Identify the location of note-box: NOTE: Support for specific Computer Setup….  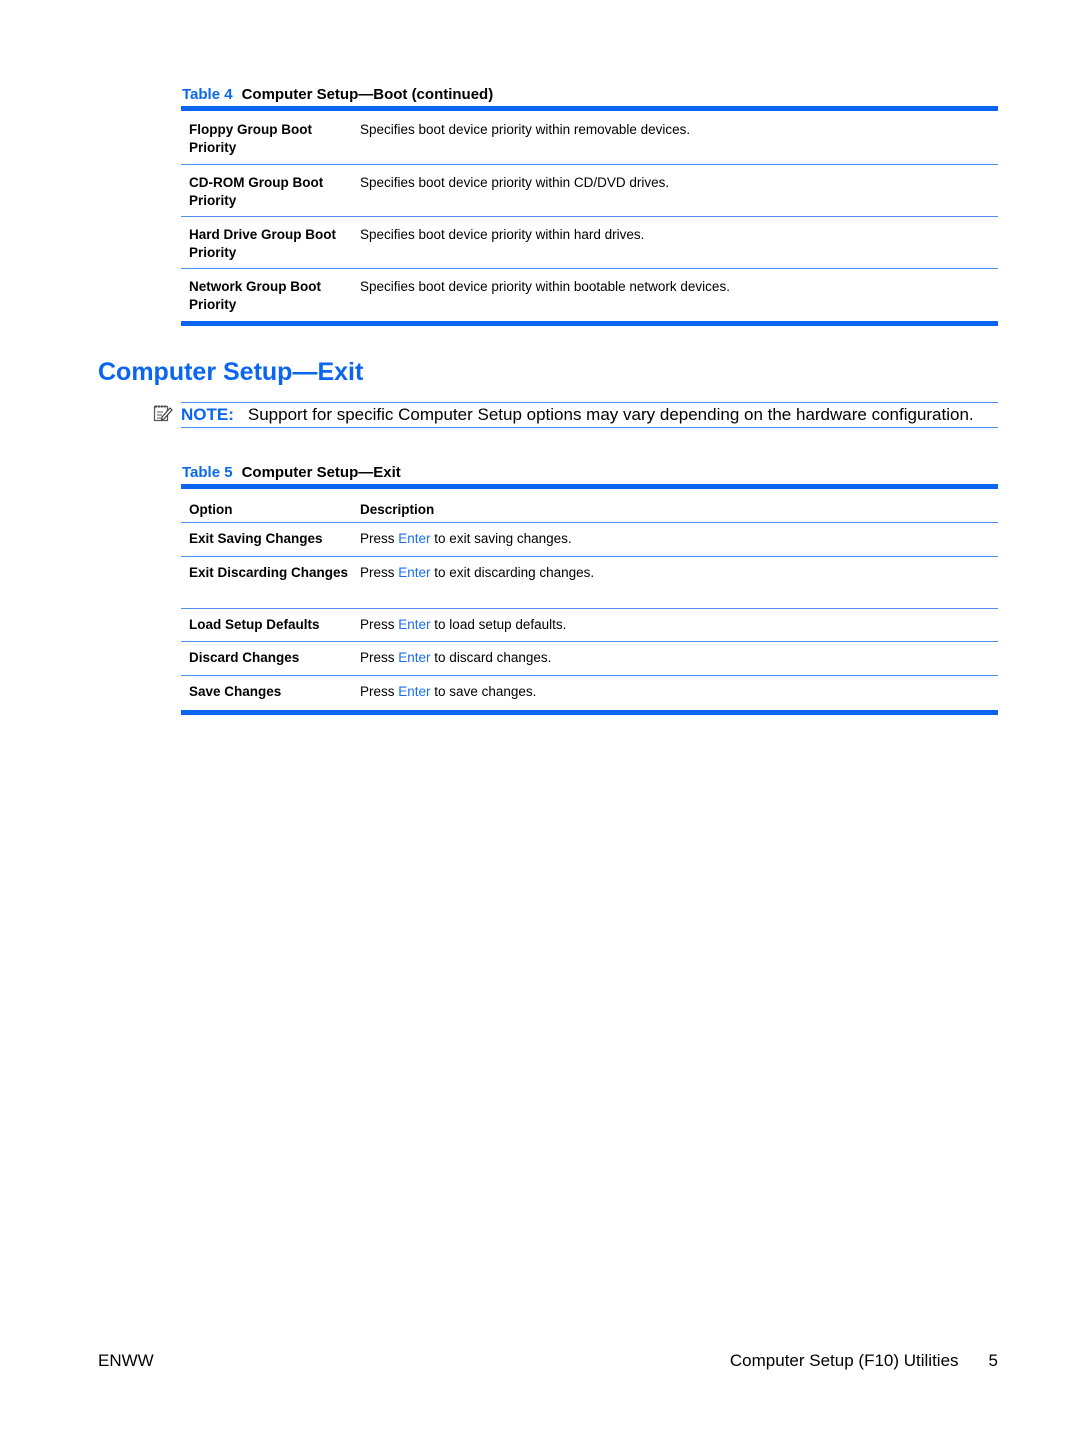
(589, 415).